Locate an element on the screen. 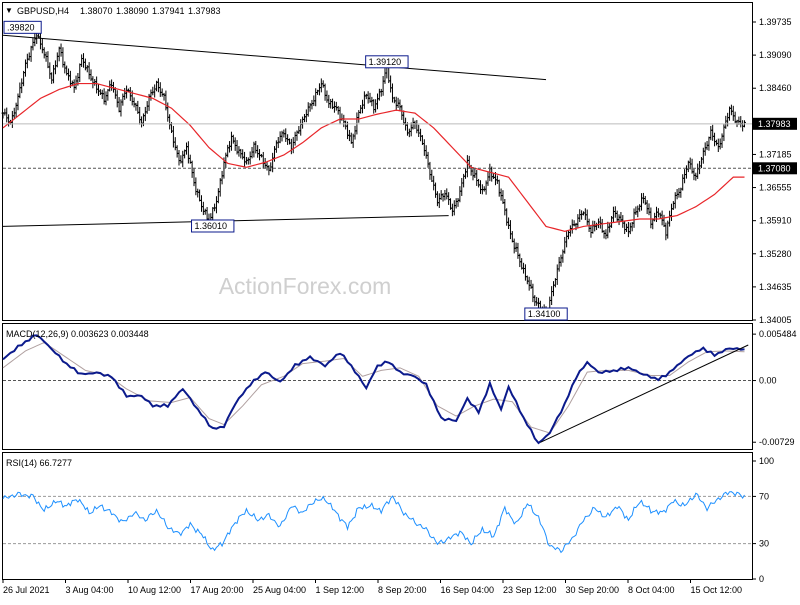 This screenshot has height=605, width=800. level-label-text: 1.34100 is located at coordinates (544, 314).